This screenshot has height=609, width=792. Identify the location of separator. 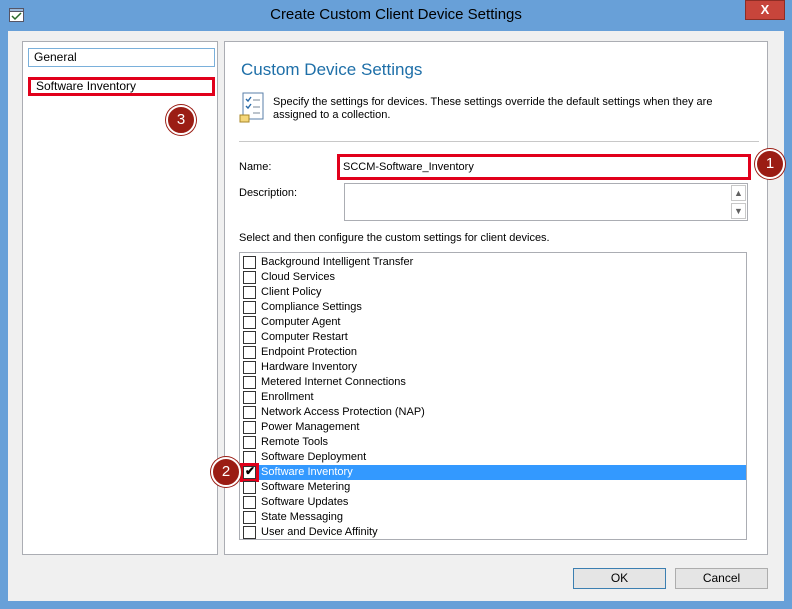
(499, 141).